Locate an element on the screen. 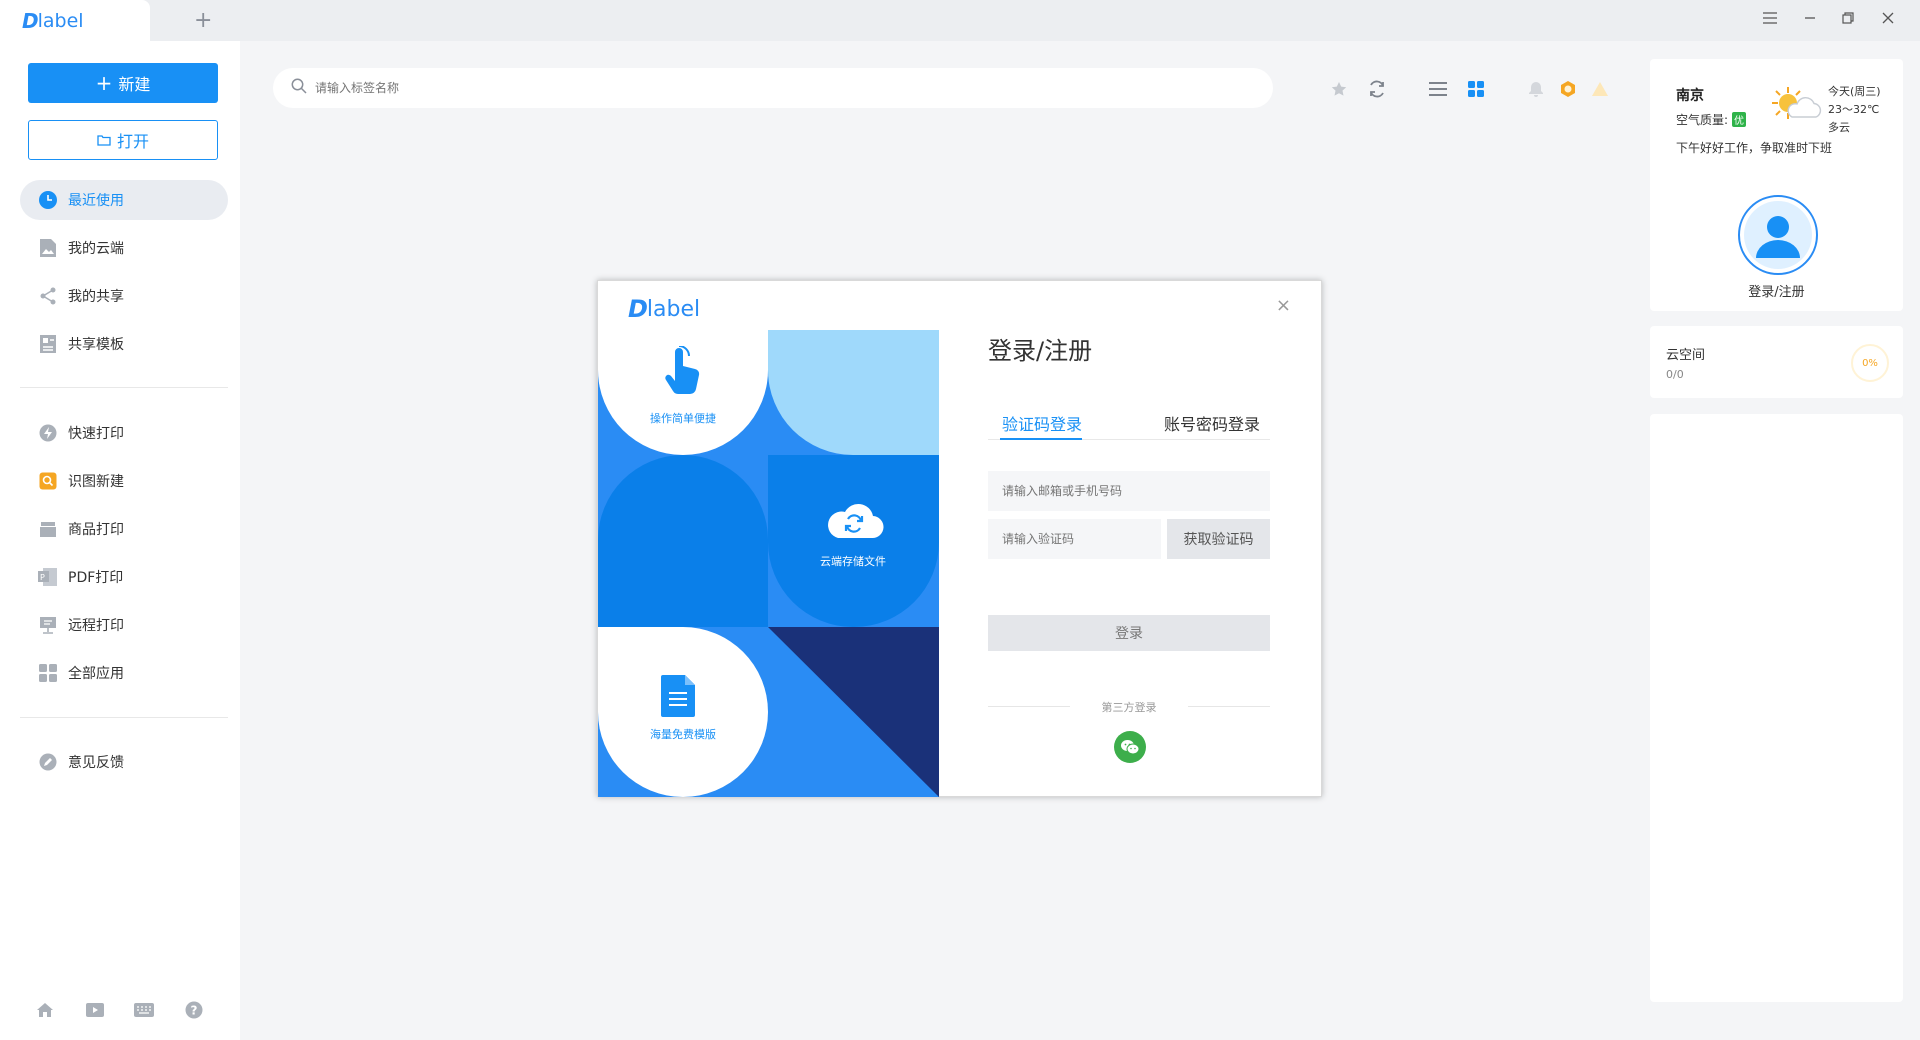 Image resolution: width=1920 pixels, height=1040 pixels. sidebar-item-label: 共享模板 is located at coordinates (96, 345).